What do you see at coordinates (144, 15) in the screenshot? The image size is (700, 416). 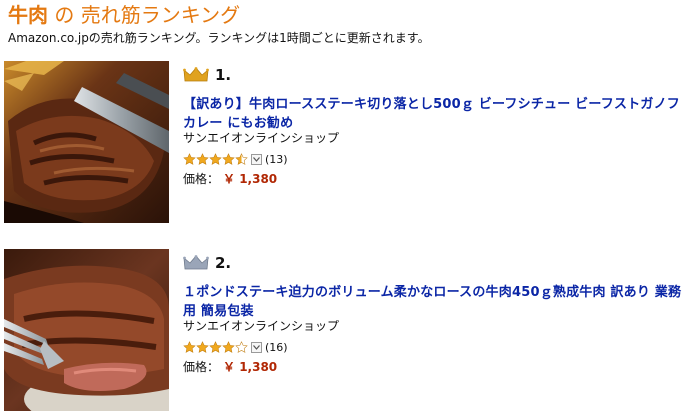 I see `page-title-suffix: の 売れ筋ランキング` at bounding box center [144, 15].